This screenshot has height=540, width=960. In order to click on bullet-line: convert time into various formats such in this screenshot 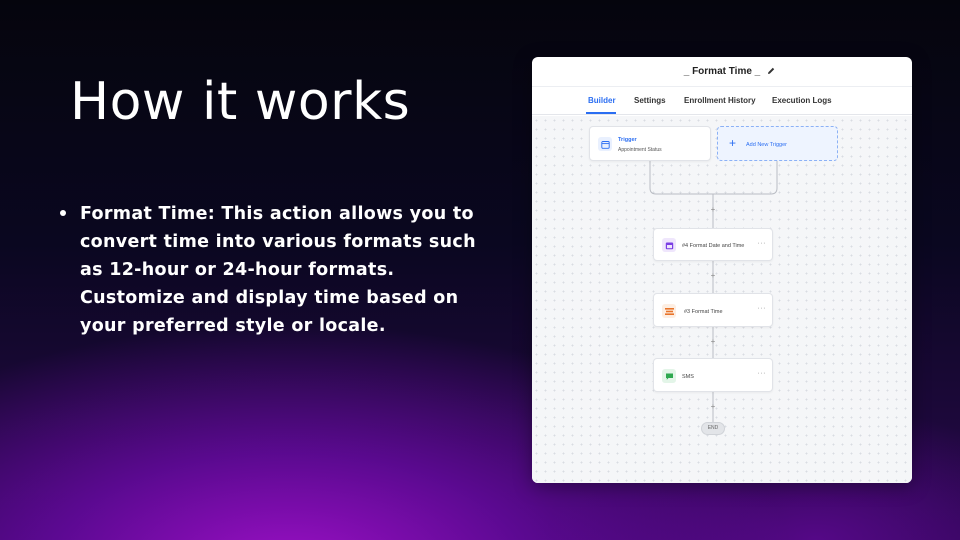, I will do `click(278, 242)`.